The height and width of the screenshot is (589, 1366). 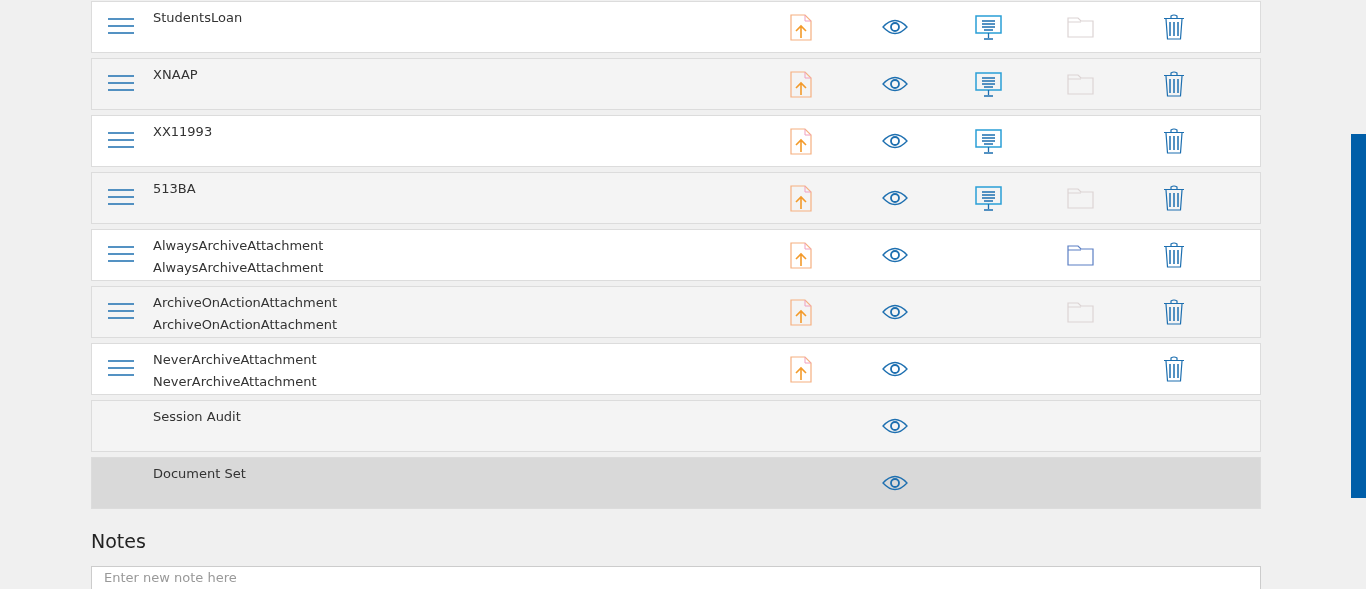 What do you see at coordinates (676, 312) in the screenshot?
I see `list-row: ArchiveOnActionAttachment ArchiveOnActionAttachment` at bounding box center [676, 312].